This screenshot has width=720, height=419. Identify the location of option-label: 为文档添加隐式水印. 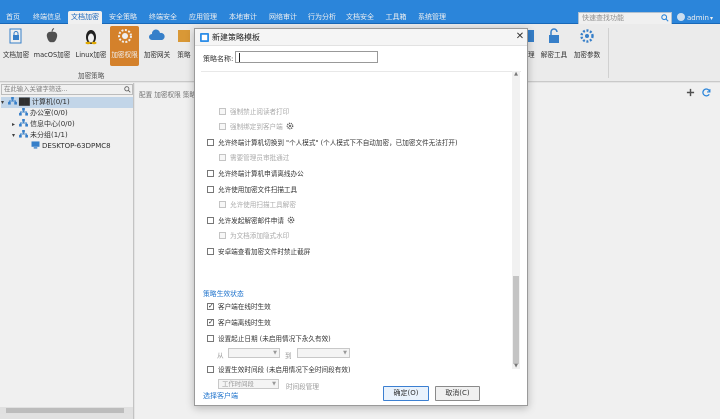
(260, 236).